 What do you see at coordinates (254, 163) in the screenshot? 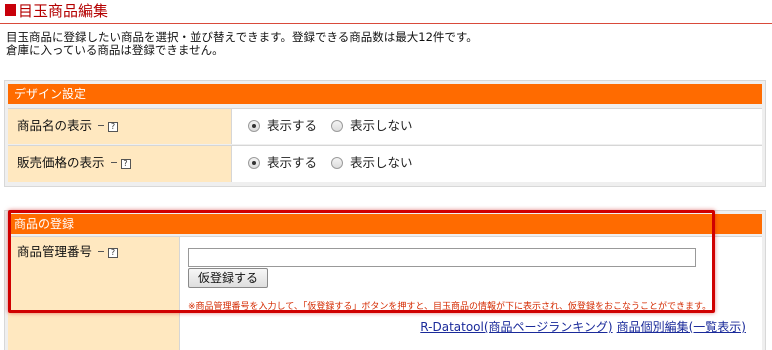
I see `sale-price-show-radio` at bounding box center [254, 163].